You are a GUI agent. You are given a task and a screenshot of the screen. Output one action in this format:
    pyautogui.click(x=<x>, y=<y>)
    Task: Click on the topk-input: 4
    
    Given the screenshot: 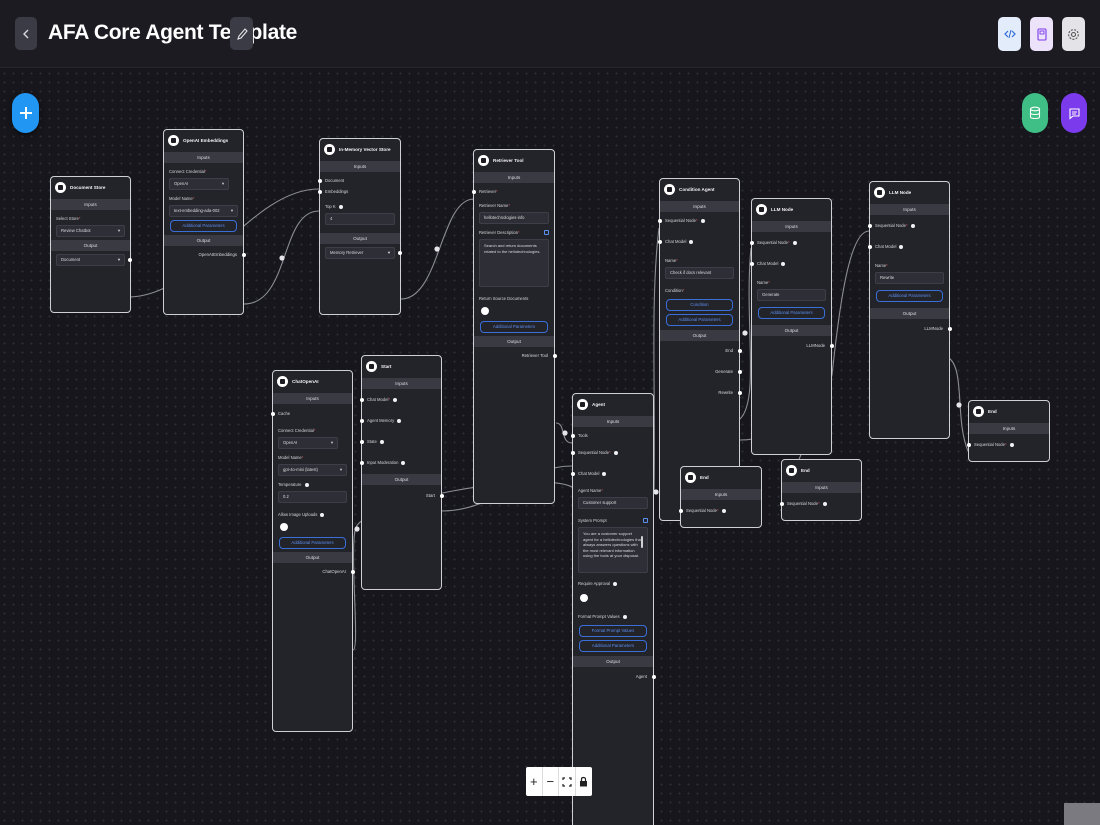 What is the action you would take?
    pyautogui.click(x=360, y=219)
    